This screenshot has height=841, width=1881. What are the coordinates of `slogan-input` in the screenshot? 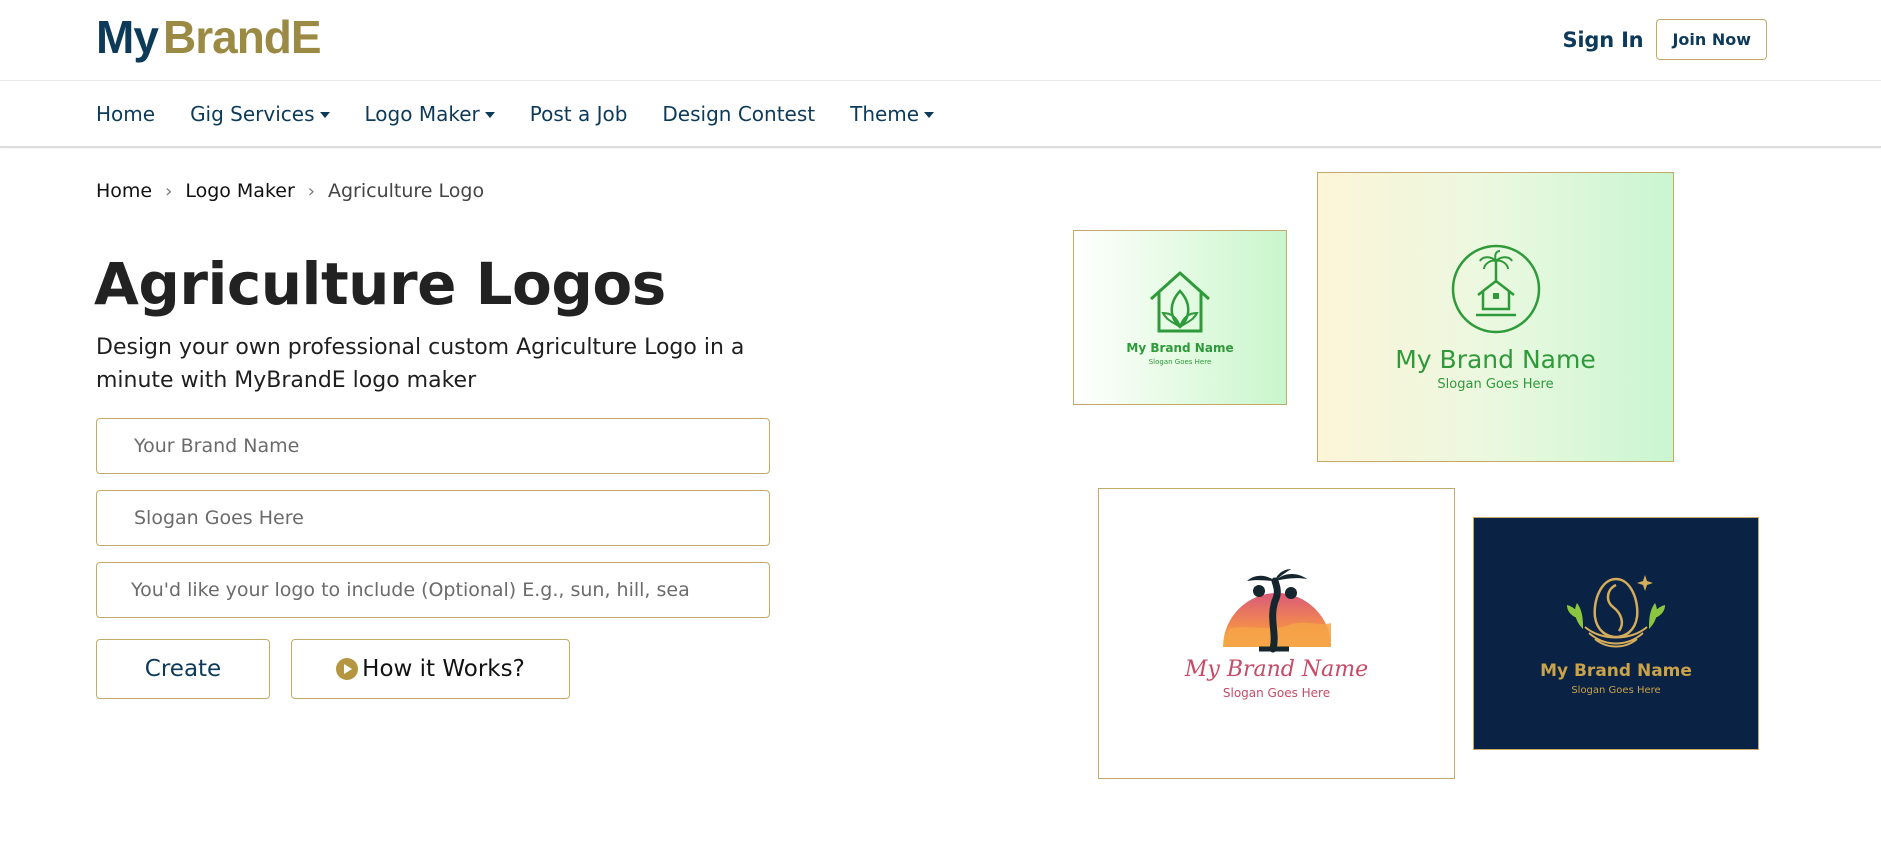 It's located at (433, 518).